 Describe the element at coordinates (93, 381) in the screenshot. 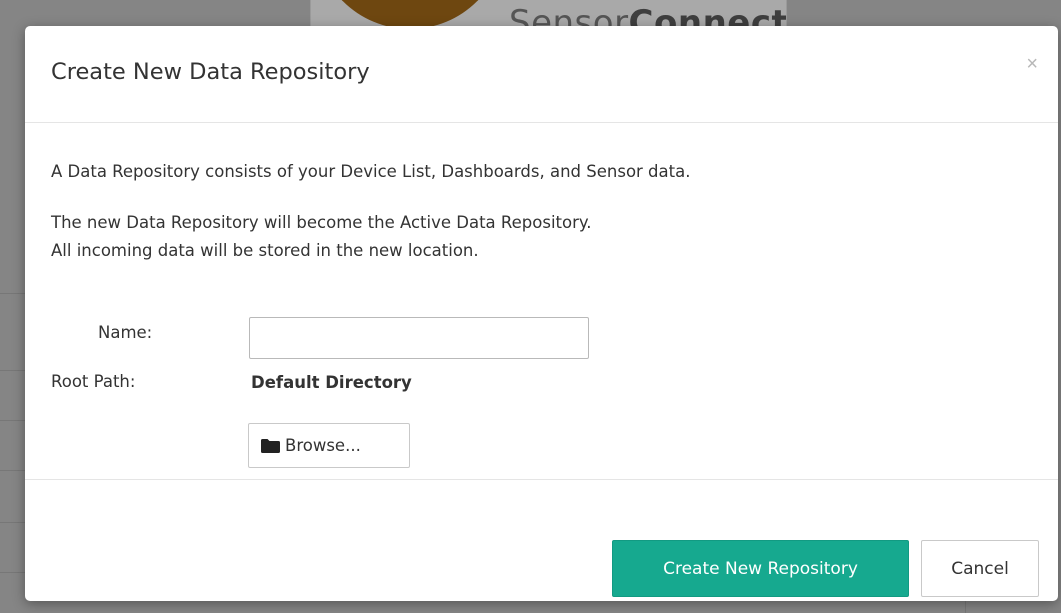

I see `root-path-label: Root Path:` at that location.